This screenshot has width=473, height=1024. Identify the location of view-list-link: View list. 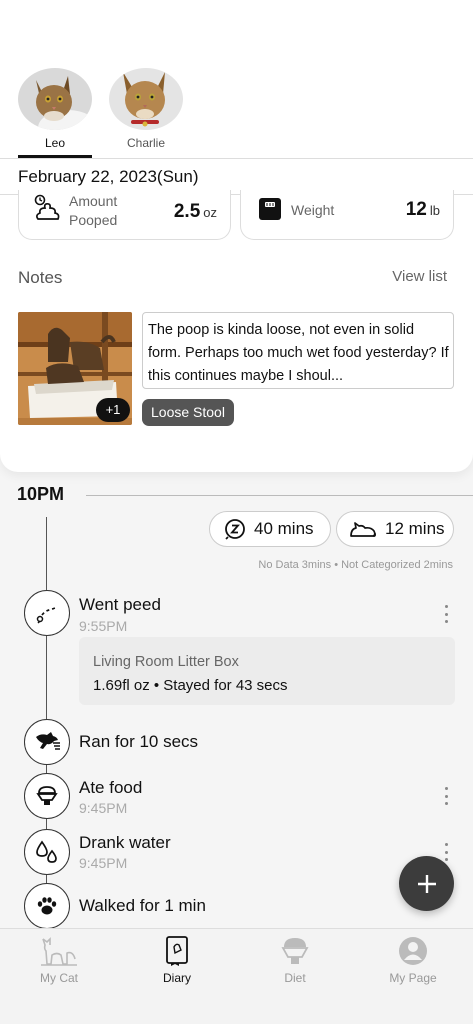
(419, 276).